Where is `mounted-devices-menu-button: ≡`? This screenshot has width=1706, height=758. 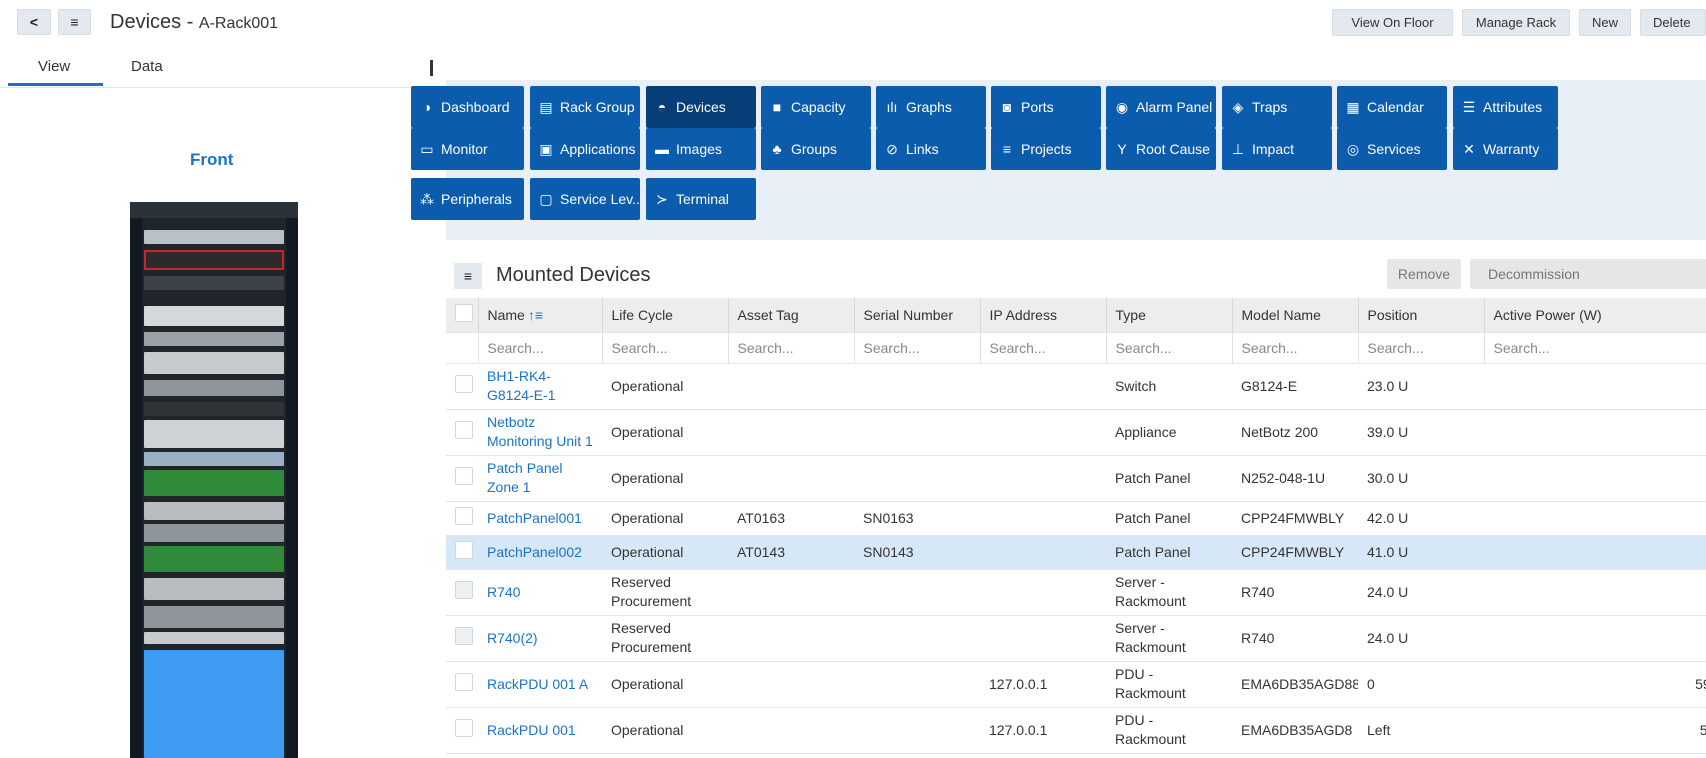 mounted-devices-menu-button: ≡ is located at coordinates (468, 276).